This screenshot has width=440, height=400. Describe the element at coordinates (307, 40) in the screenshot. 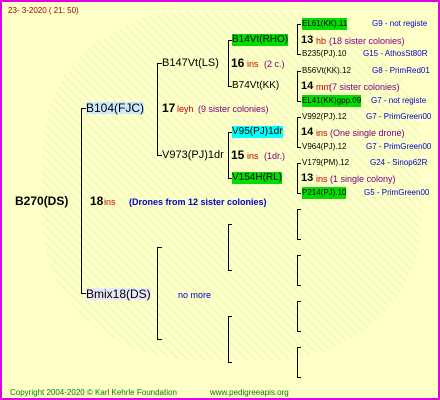

I see `ggm-queen-number: 13` at that location.